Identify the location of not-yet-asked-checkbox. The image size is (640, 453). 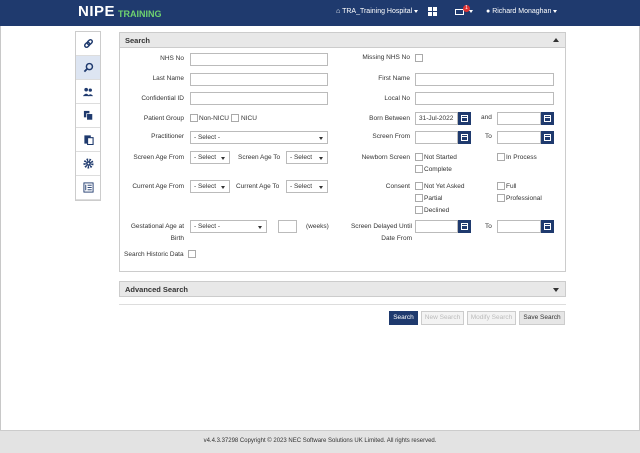
(419, 186).